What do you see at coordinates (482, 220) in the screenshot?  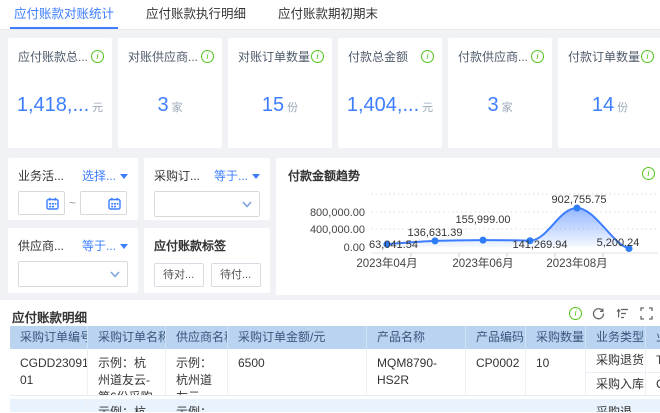 I see `point-label-2: 155,999.00` at bounding box center [482, 220].